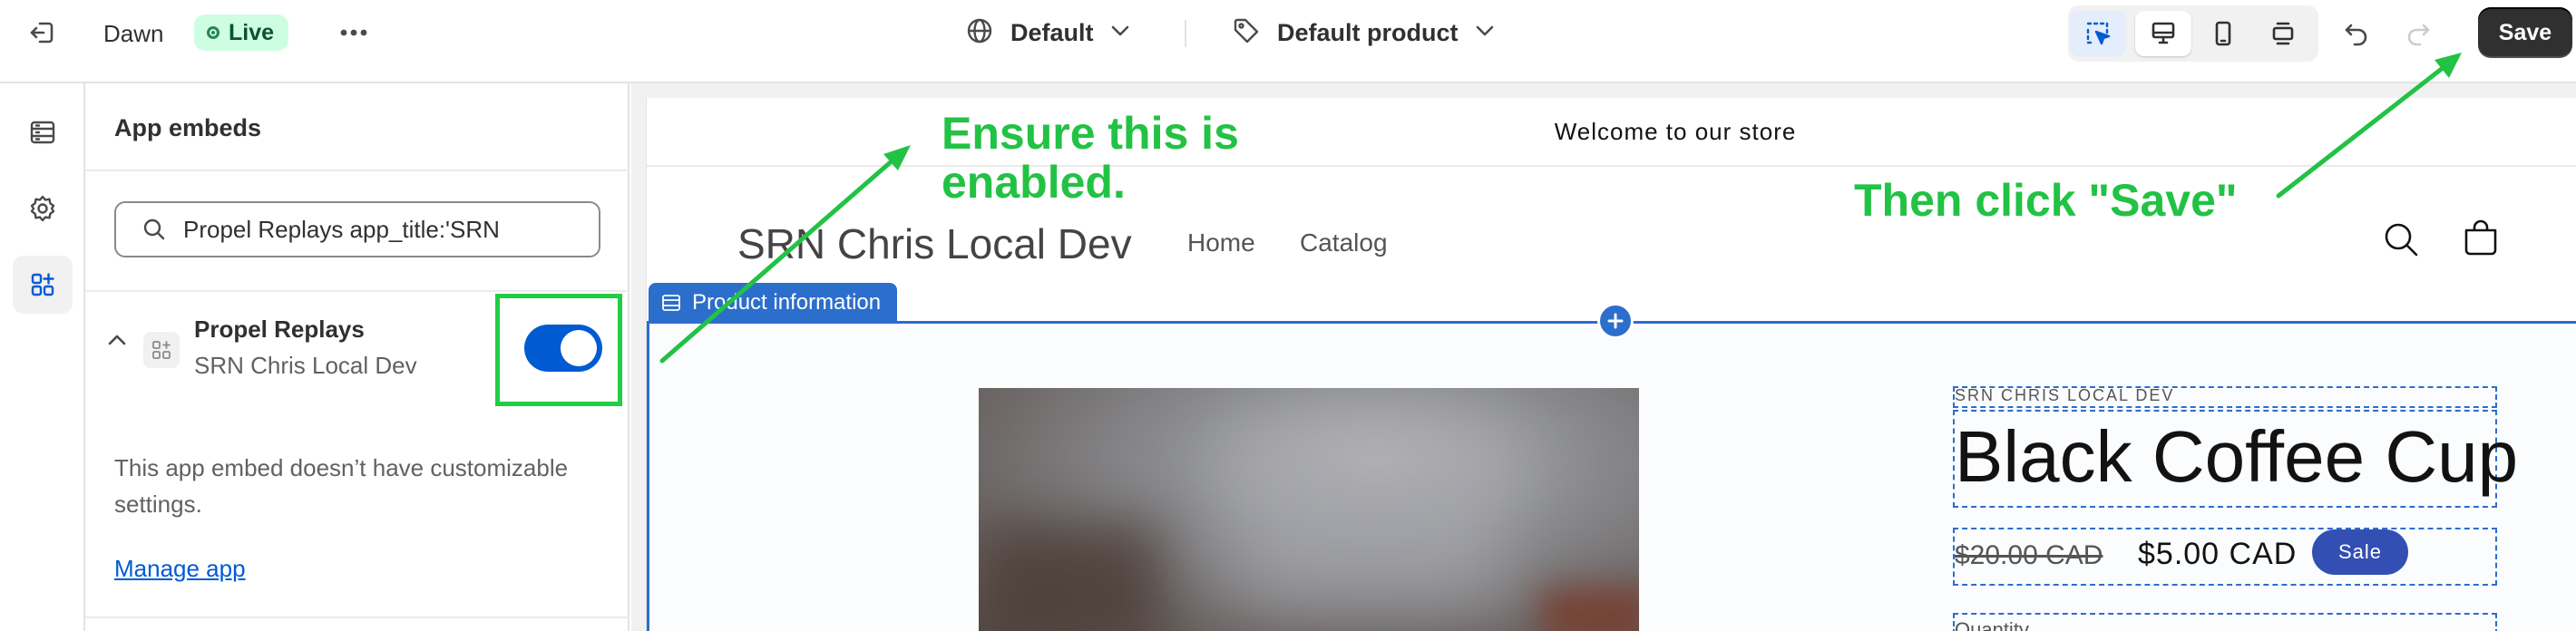  I want to click on settings-icon, so click(43, 209).